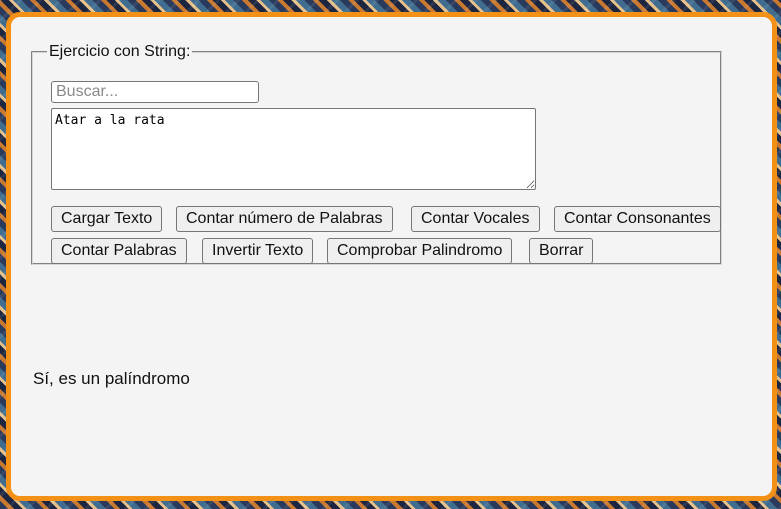 This screenshot has height=509, width=781. What do you see at coordinates (119, 251) in the screenshot?
I see `count-words-button: Contar Palabras` at bounding box center [119, 251].